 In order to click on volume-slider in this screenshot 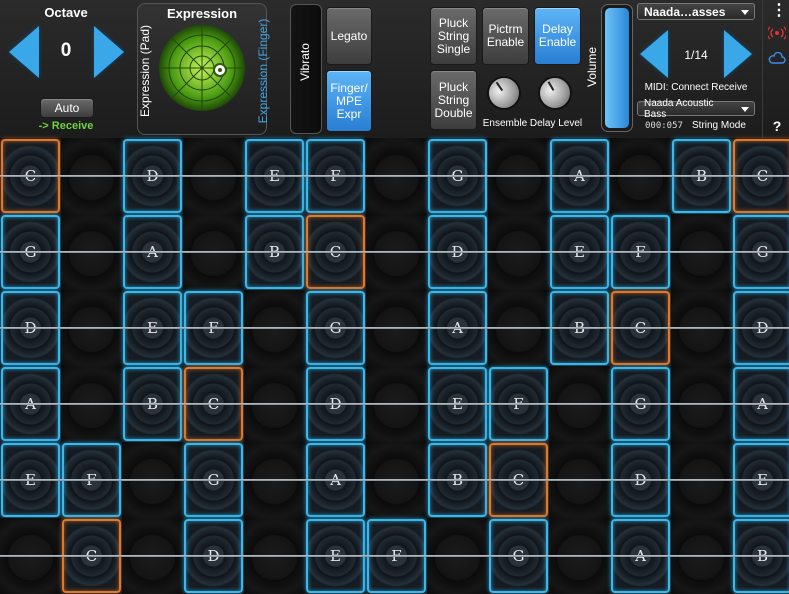, I will do `click(617, 68)`.